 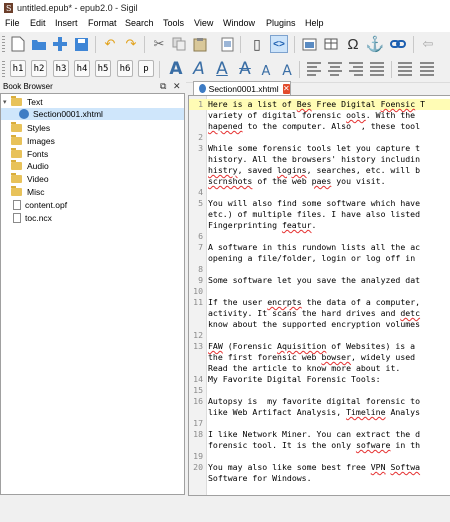 What do you see at coordinates (103, 68) in the screenshot?
I see `heading-5-button: h5` at bounding box center [103, 68].